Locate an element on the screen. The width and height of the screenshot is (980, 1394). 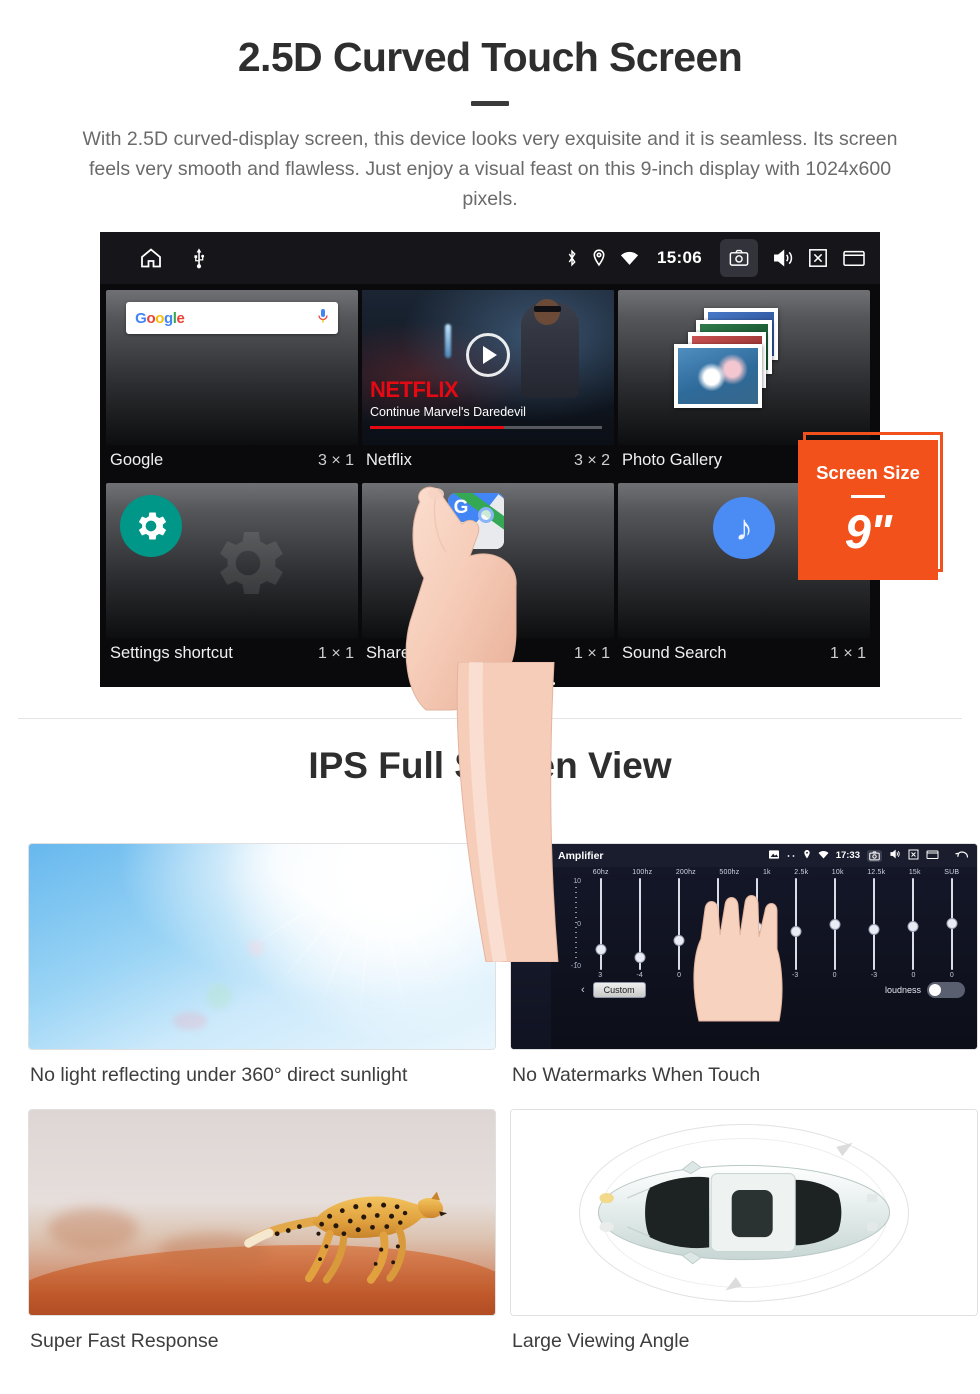
android-status-bar: 15:06 is located at coordinates (490, 258).